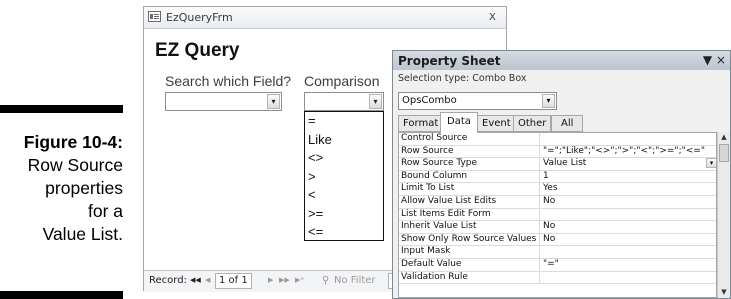  Describe the element at coordinates (82, 234) in the screenshot. I see `caption-line: Value List.` at that location.